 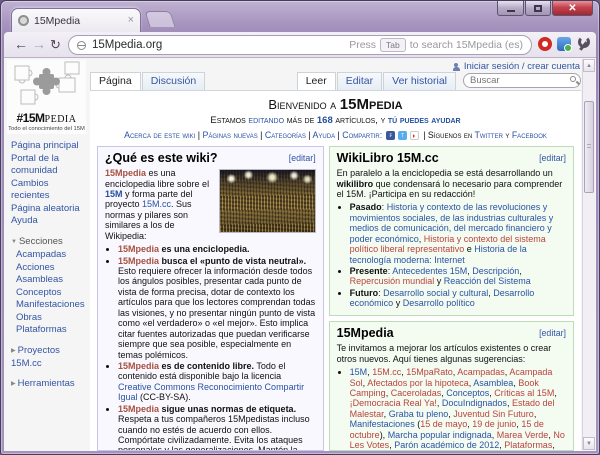 What do you see at coordinates (424, 120) in the screenshot?
I see `wiki-link: tú puedes ayudar` at bounding box center [424, 120].